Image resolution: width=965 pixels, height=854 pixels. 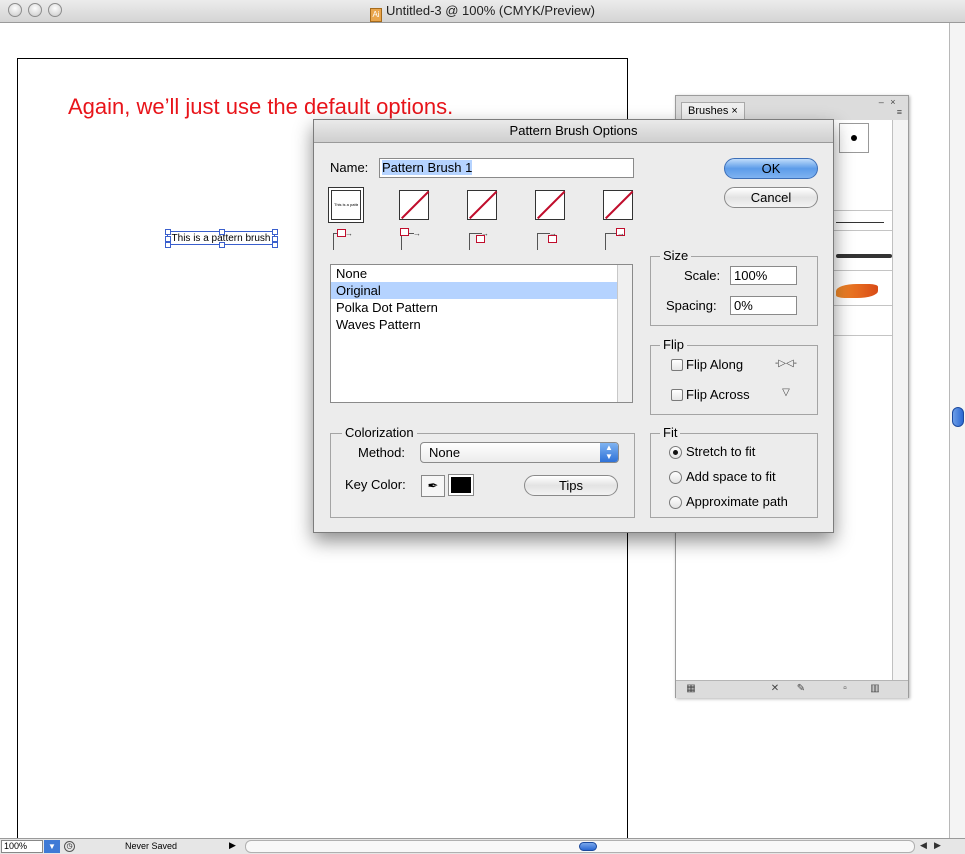 What do you see at coordinates (854, 138) in the screenshot?
I see `round-brush-swatch` at bounding box center [854, 138].